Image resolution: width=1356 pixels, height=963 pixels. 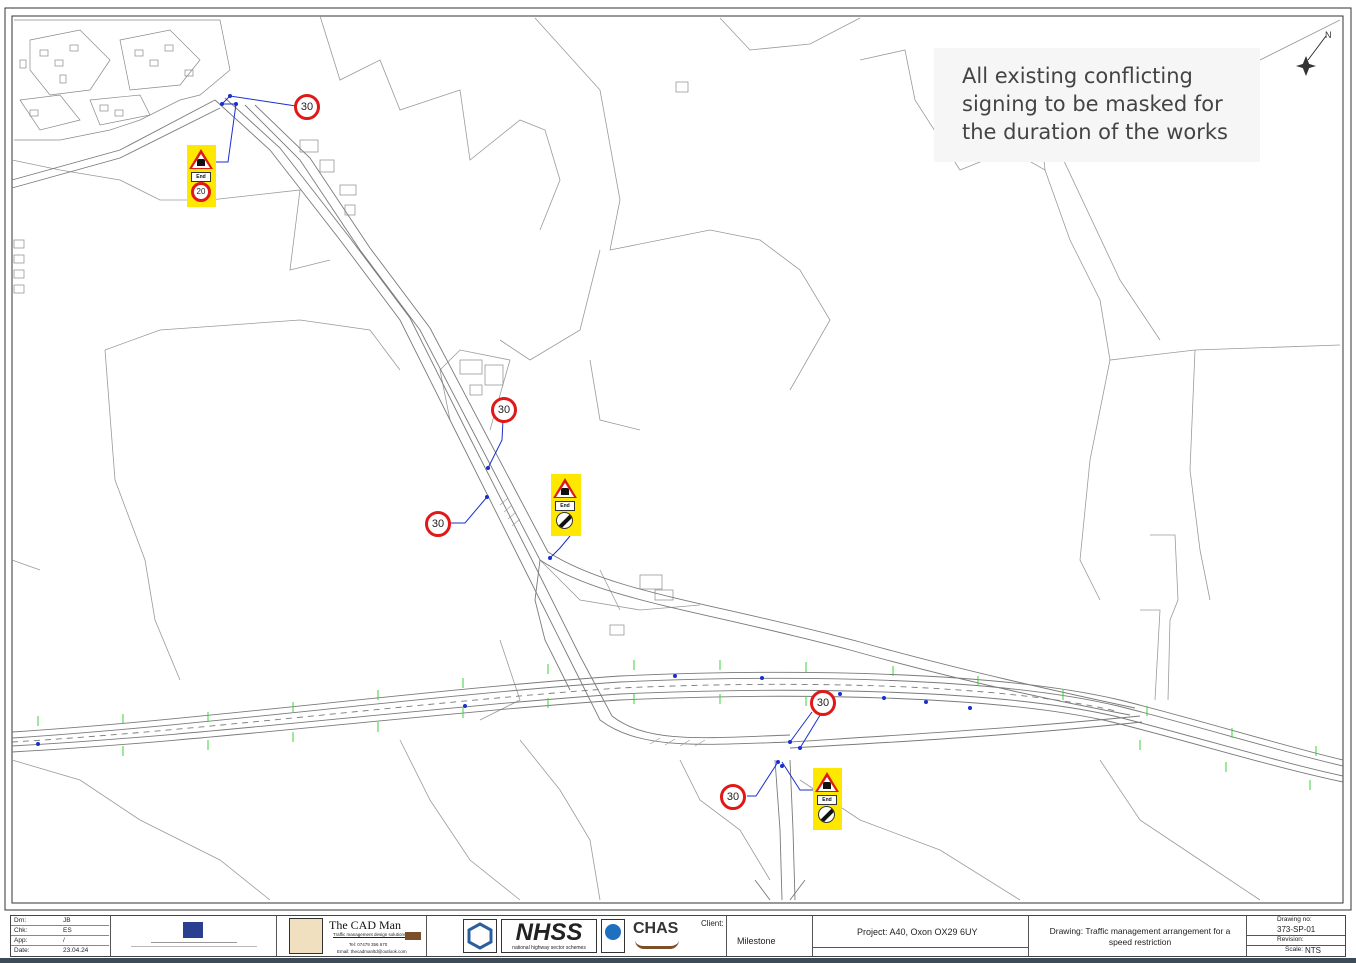 I want to click on speed-limit-20-sign: 20, so click(x=201, y=192).